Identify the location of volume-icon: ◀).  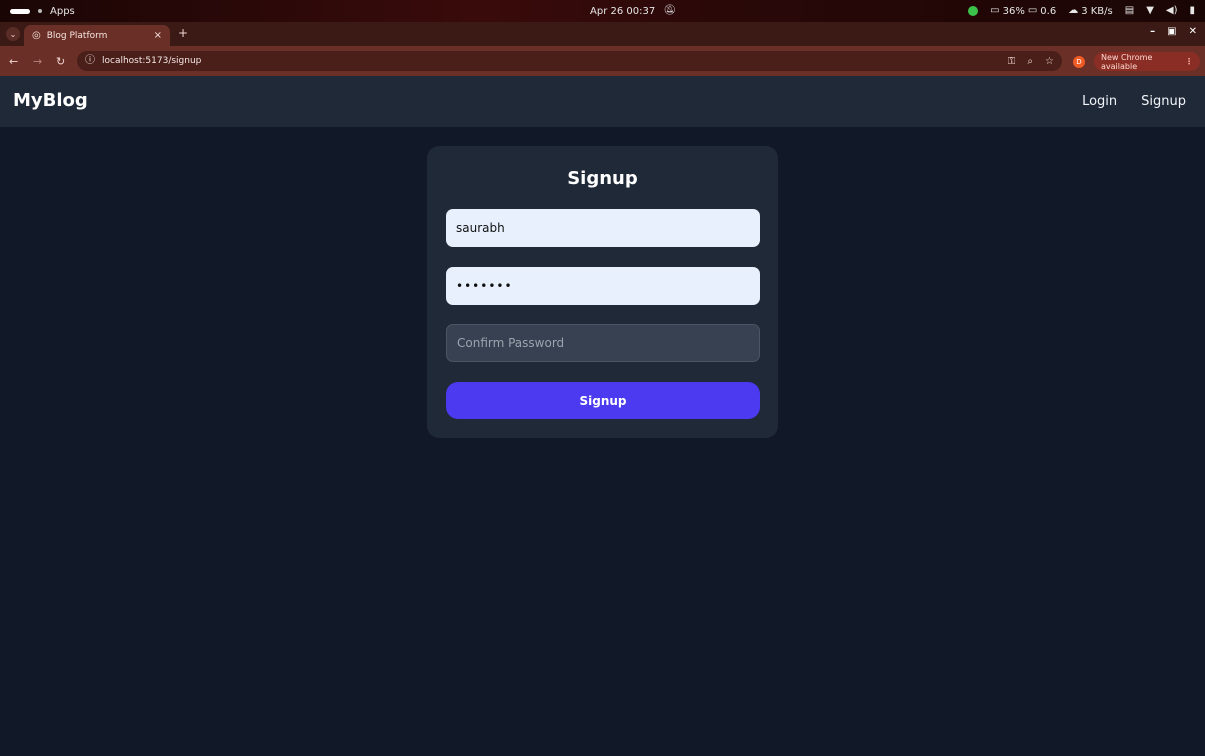
(1172, 11).